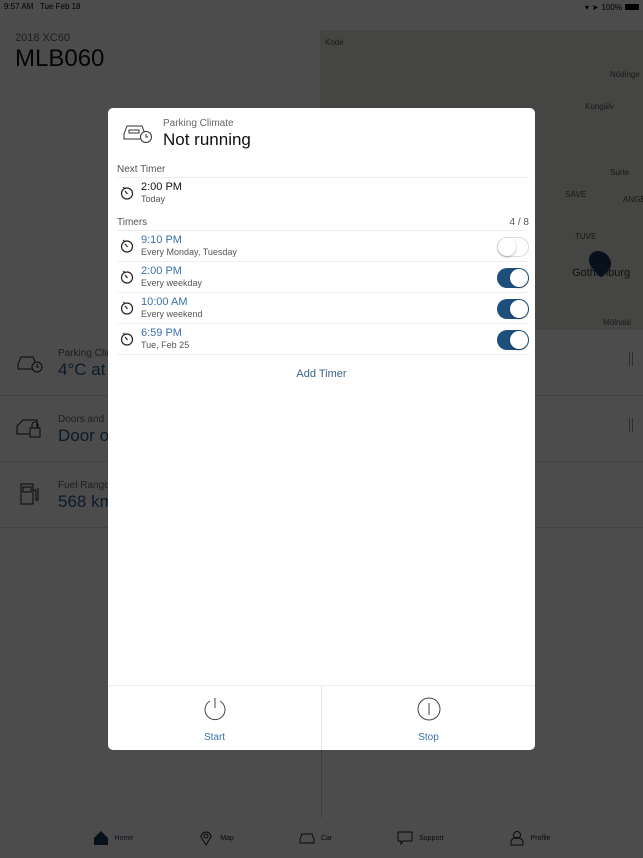 The width and height of the screenshot is (643, 858). I want to click on stop-icon, so click(428, 709).